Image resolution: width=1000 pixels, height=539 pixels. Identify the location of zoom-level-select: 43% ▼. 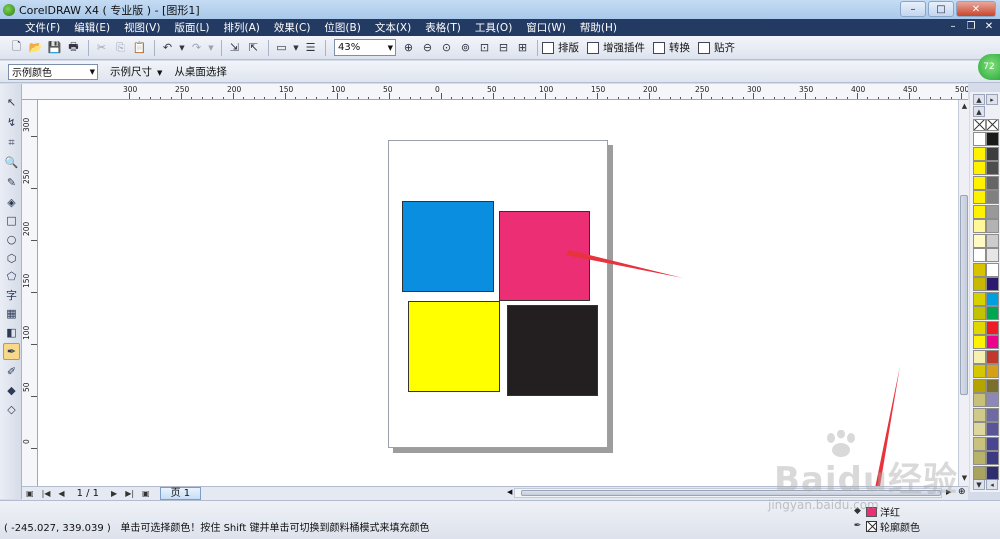
(365, 47).